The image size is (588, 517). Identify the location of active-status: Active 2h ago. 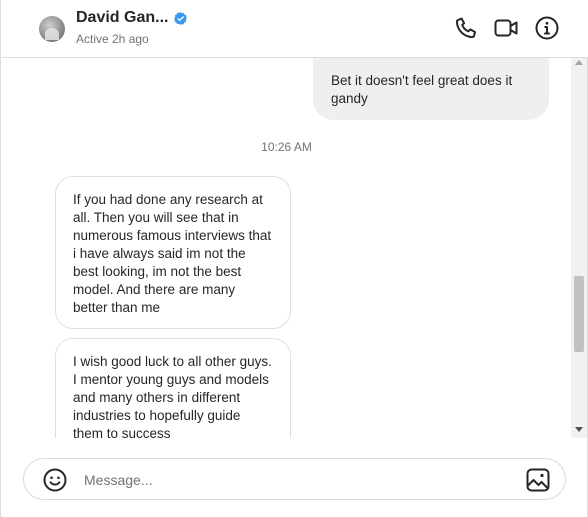
(112, 39).